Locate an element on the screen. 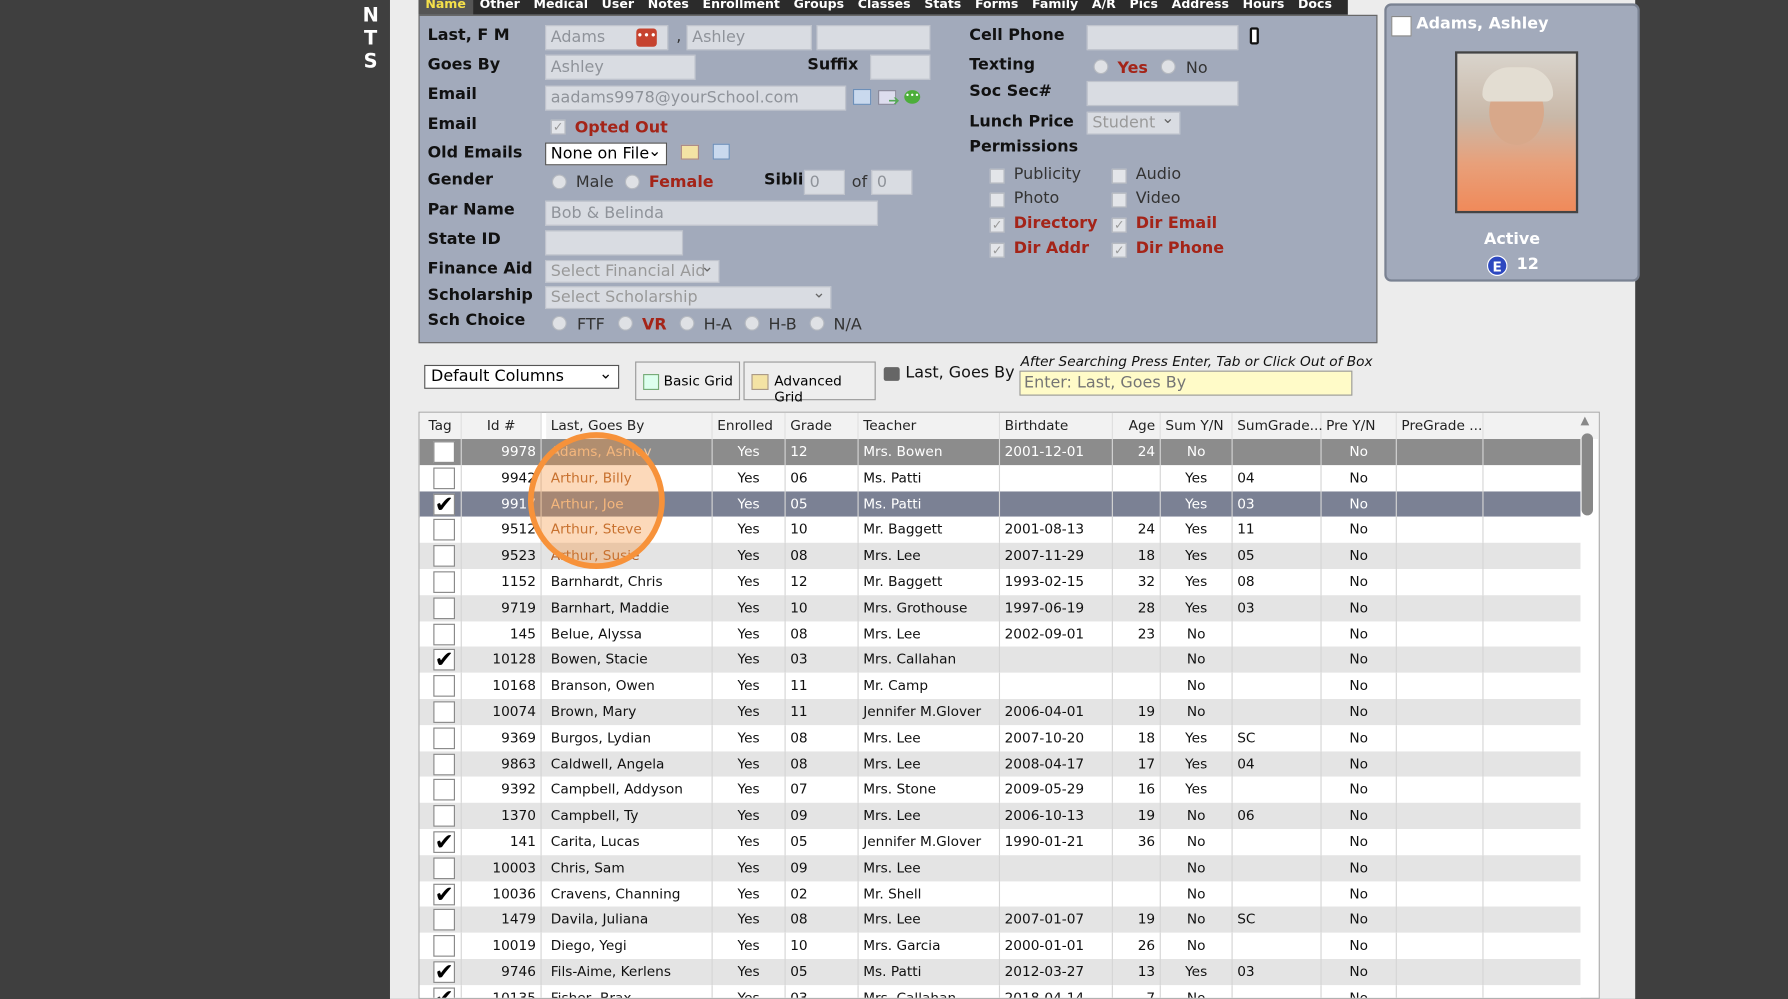 This screenshot has height=999, width=1788. gender-male-radio is located at coordinates (559, 182).